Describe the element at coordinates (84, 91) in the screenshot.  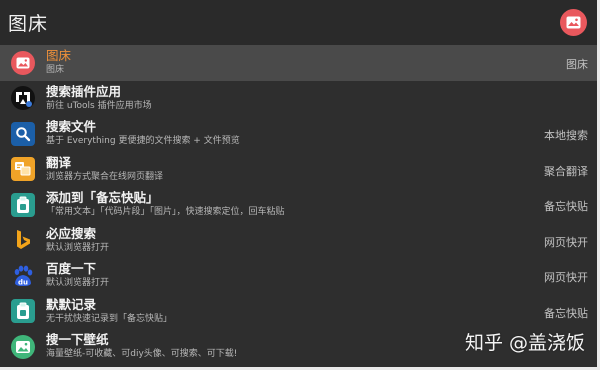
I see `result-title: 搜索插件应用` at that location.